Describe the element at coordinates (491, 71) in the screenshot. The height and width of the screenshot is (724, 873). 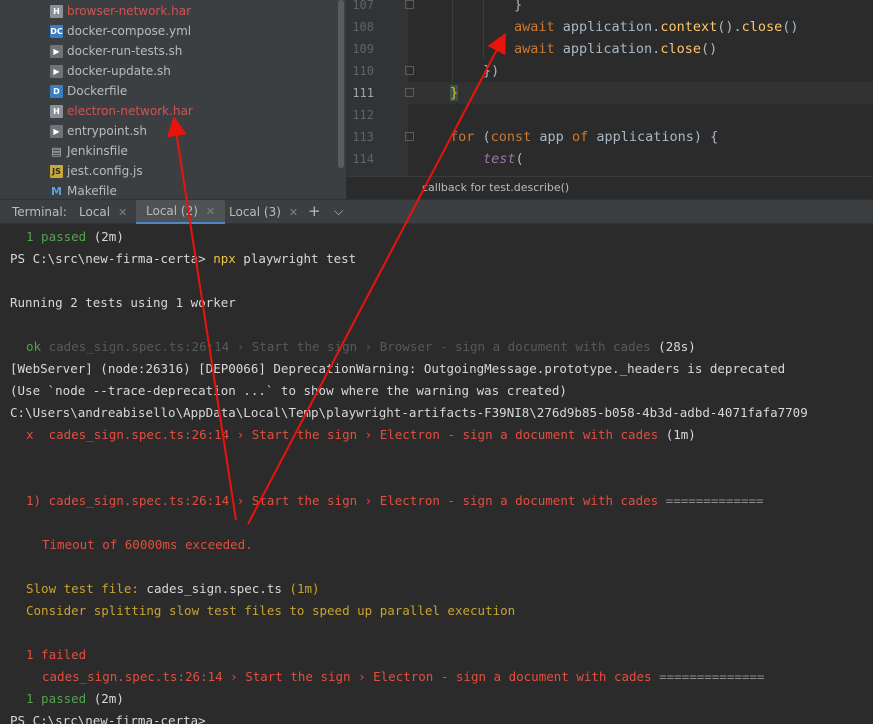
I see `code-line-110: })` at that location.